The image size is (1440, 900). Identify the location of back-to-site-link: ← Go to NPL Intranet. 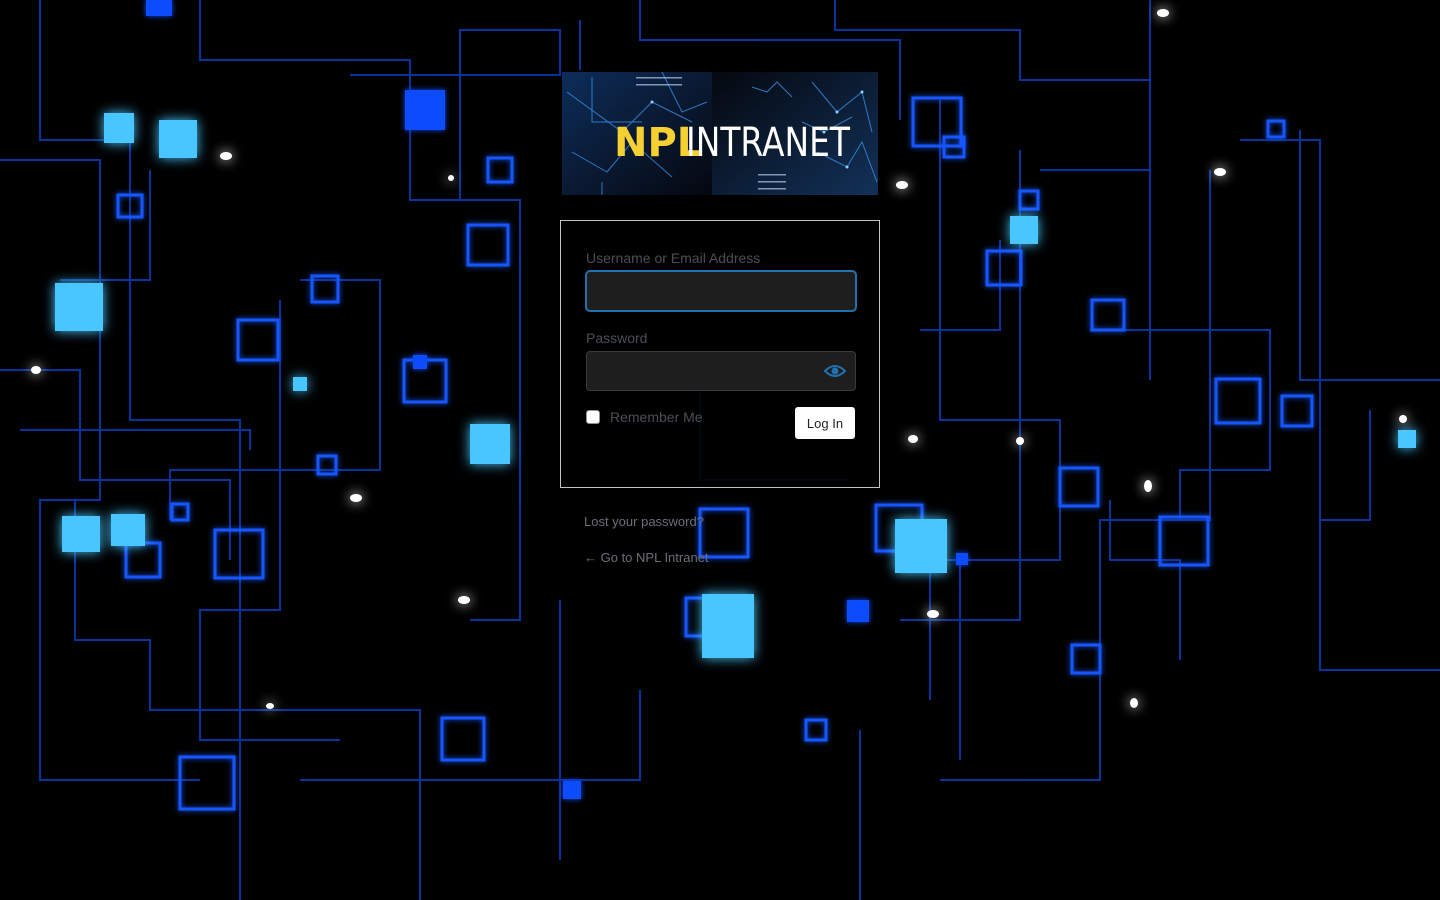
(646, 557).